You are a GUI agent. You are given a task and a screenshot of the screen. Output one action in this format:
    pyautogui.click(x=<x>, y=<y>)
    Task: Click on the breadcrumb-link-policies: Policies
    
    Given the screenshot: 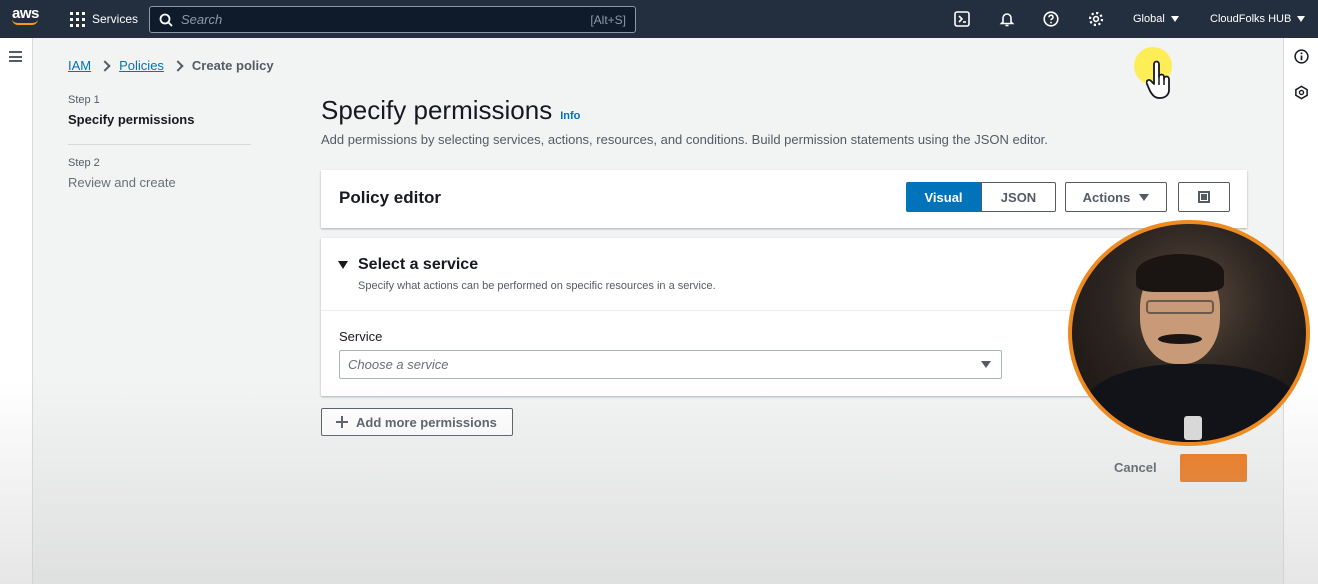 What is the action you would take?
    pyautogui.click(x=141, y=65)
    